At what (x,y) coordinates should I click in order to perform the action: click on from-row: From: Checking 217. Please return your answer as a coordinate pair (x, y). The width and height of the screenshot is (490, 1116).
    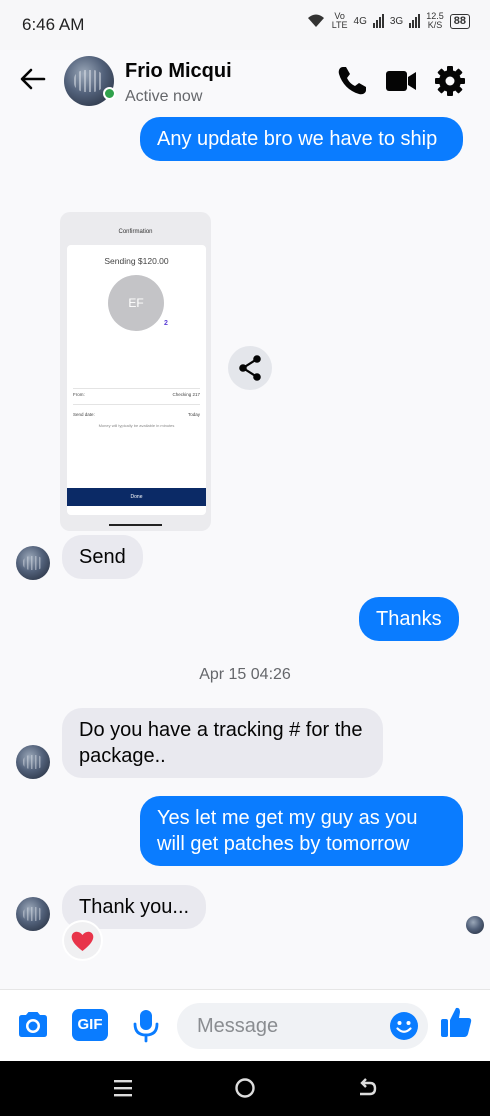
    Looking at the image, I should click on (136, 394).